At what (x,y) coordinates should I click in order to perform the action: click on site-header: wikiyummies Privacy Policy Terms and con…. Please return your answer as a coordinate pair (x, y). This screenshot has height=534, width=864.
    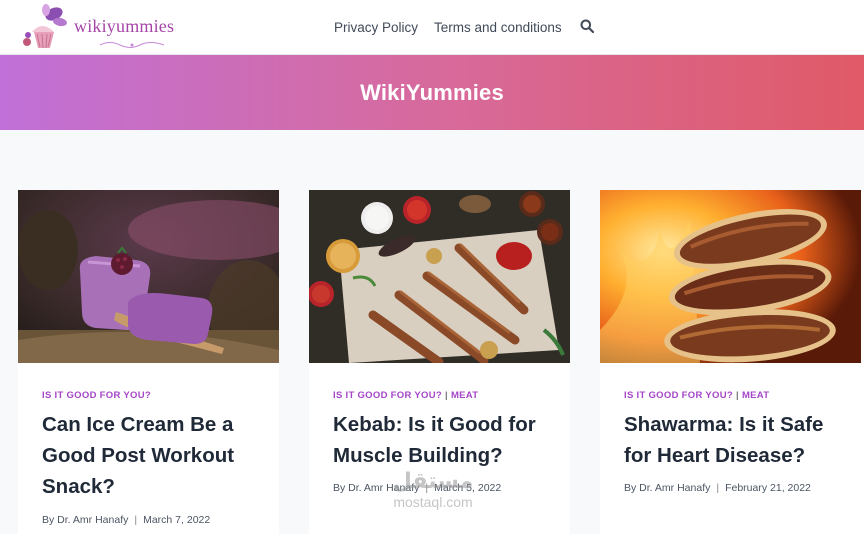
    Looking at the image, I should click on (432, 27).